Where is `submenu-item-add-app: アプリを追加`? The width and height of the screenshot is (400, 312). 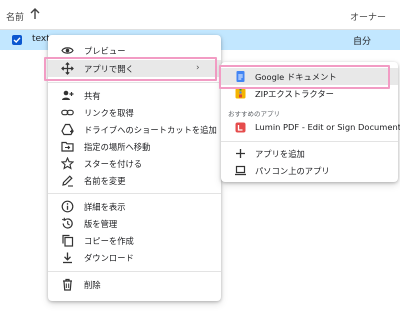
submenu-item-add-app: アプリを追加 is located at coordinates (309, 153).